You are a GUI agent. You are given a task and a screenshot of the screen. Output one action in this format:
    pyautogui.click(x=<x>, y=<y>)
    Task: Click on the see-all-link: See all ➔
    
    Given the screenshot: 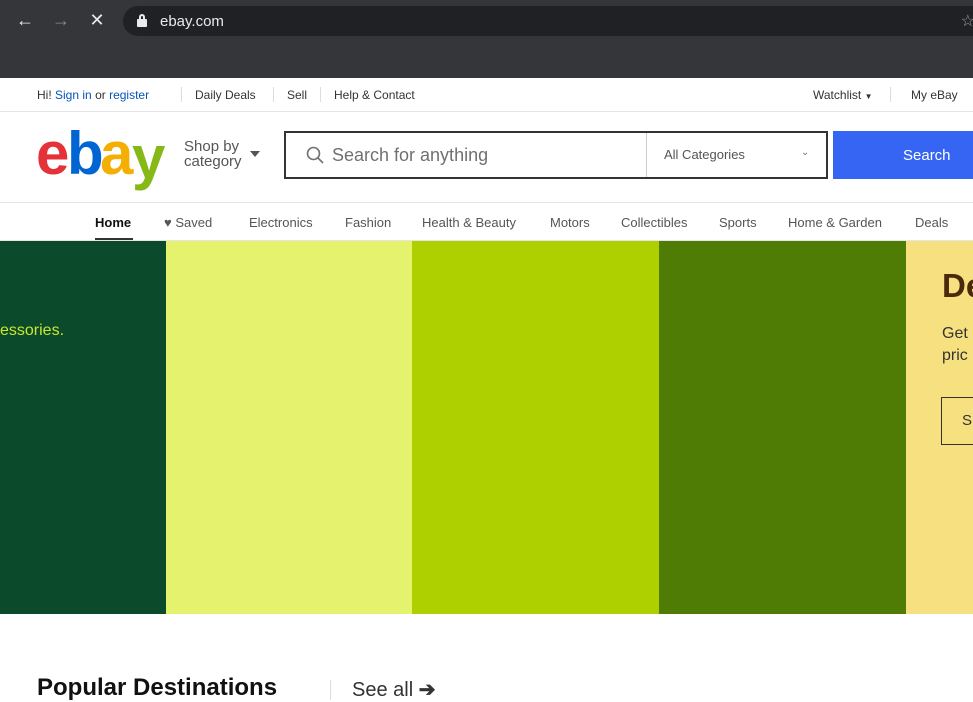 What is the action you would take?
    pyautogui.click(x=393, y=689)
    